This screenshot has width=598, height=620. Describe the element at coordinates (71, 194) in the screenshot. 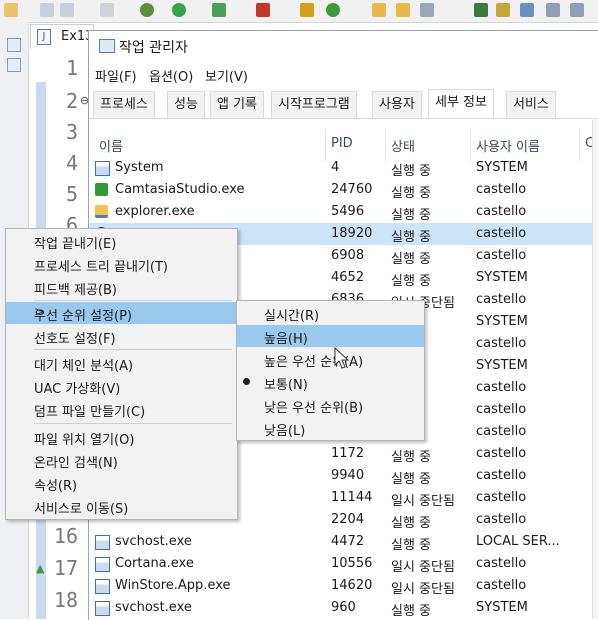

I see `line-number: 5` at that location.